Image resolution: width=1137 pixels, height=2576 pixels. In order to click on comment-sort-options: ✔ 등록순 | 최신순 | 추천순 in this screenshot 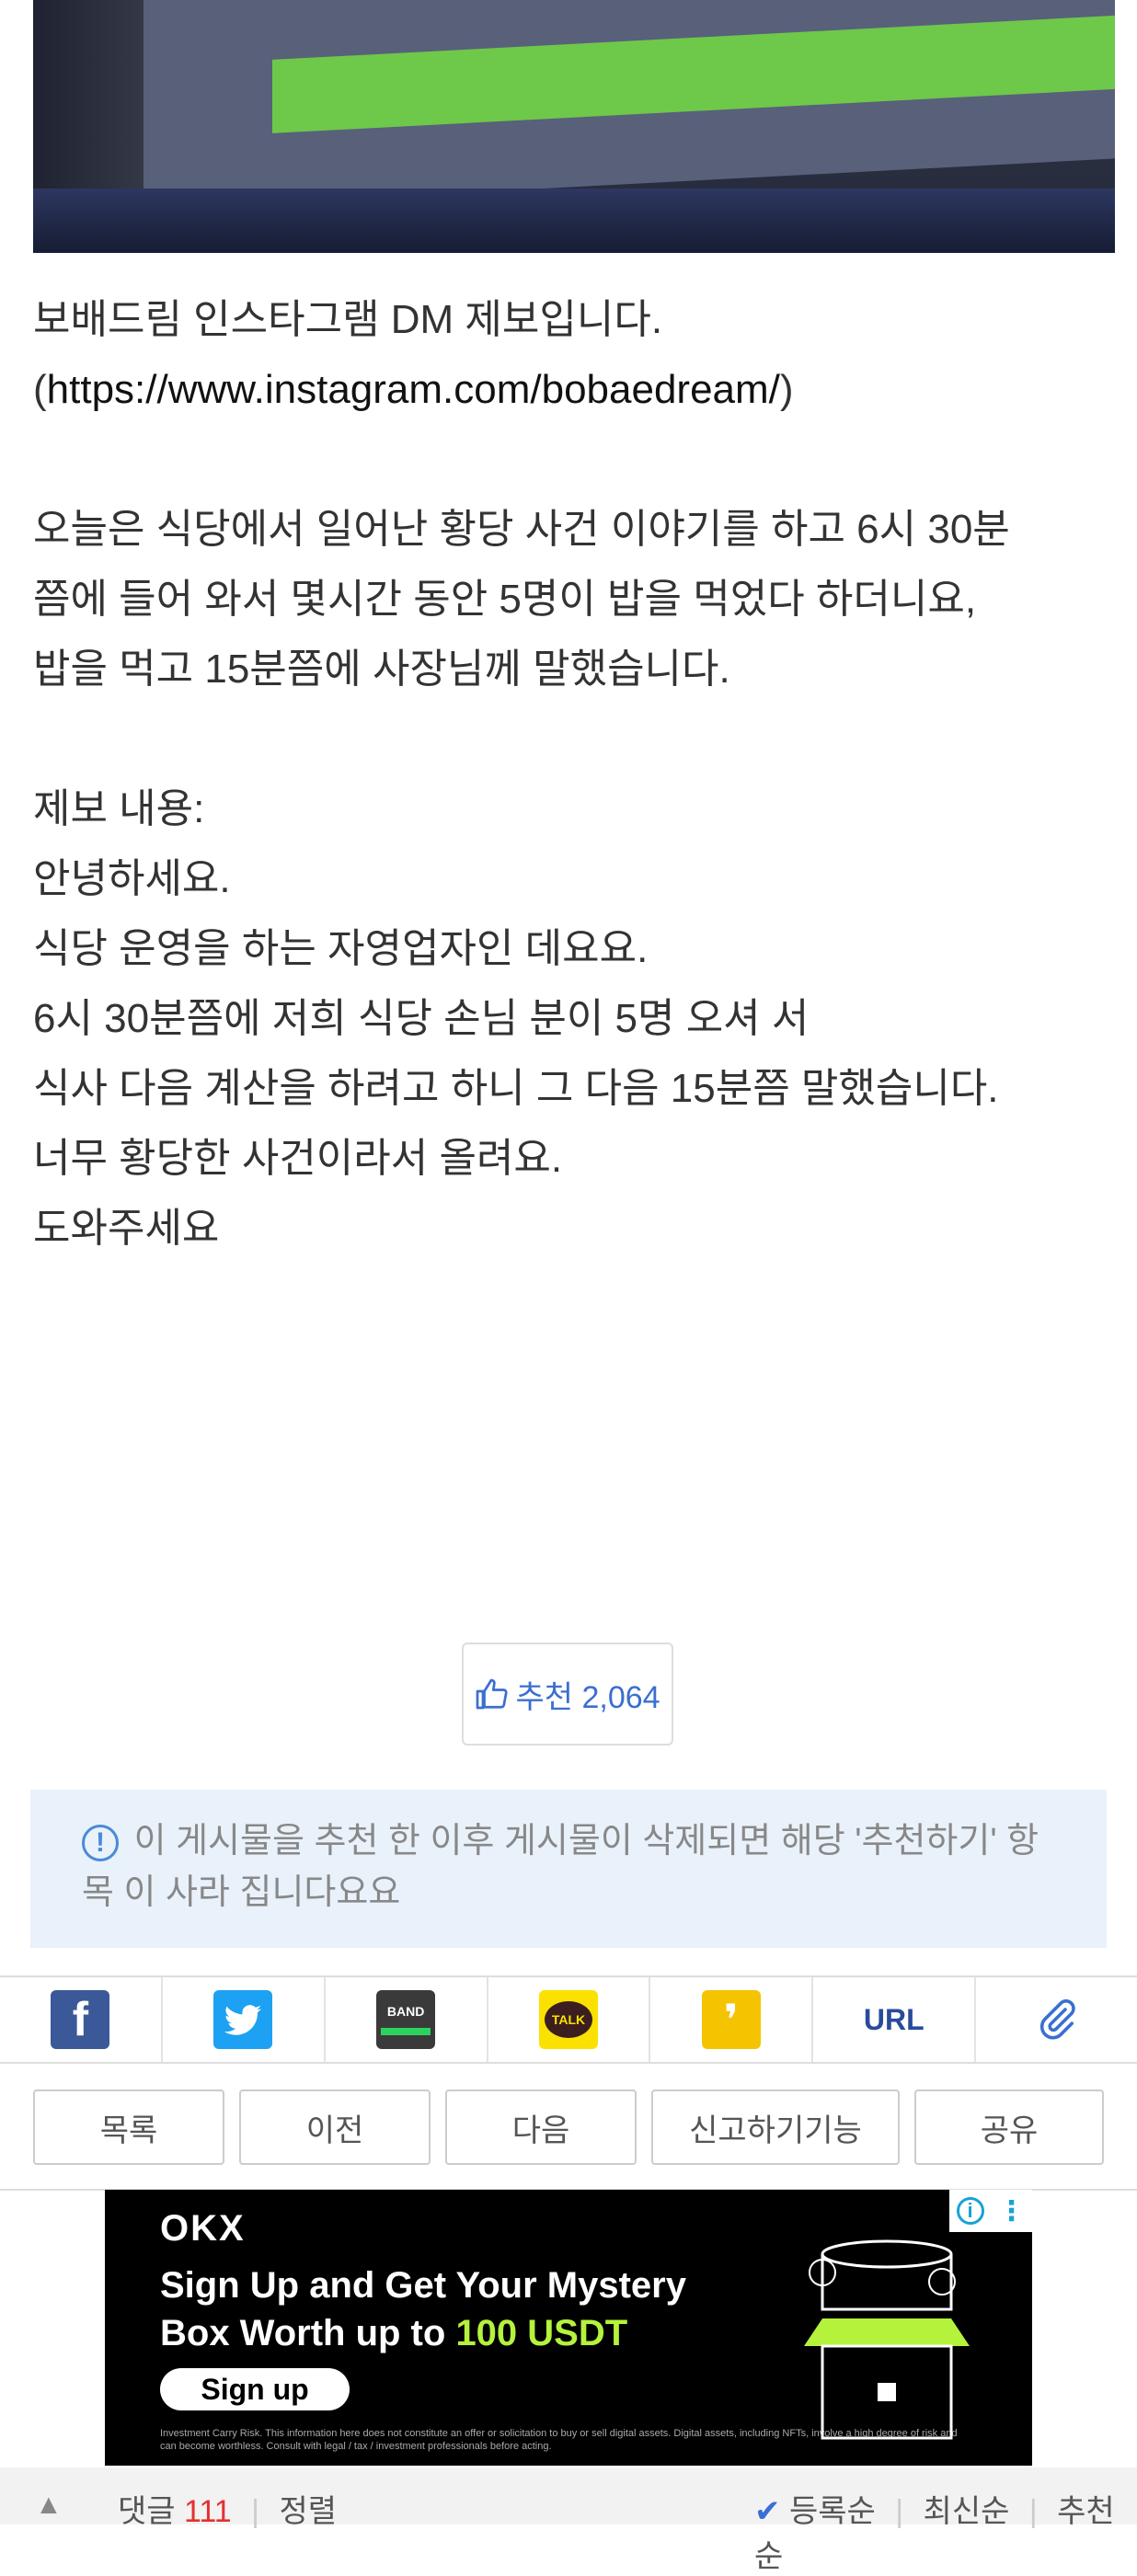, I will do `click(946, 2531)`.